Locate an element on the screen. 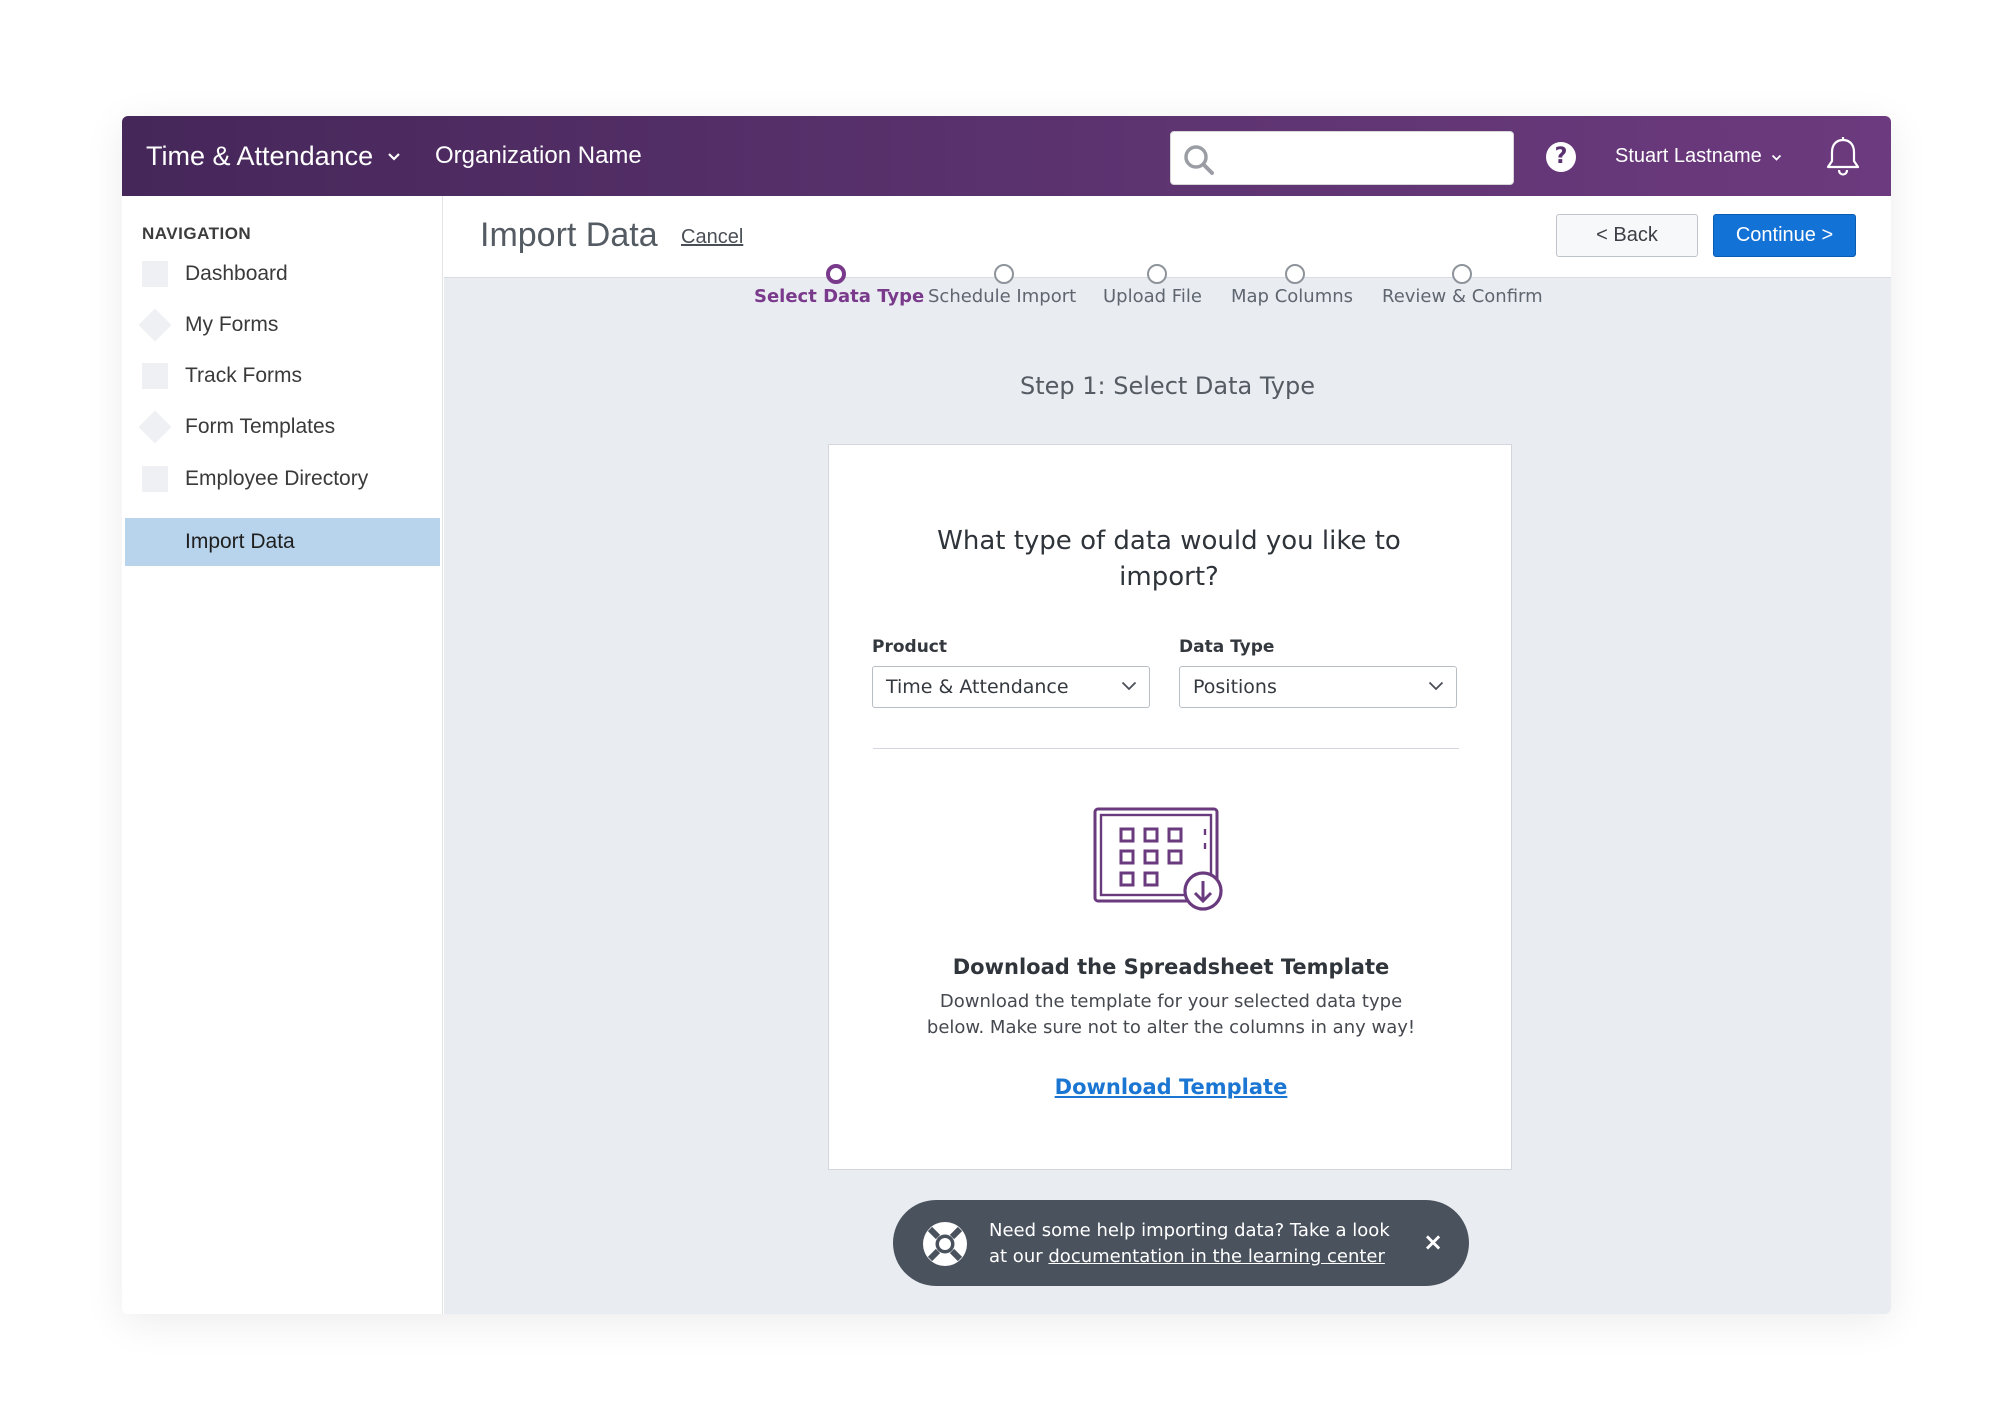 The image size is (2000, 1422). sidebar-item-dashboard: Dashboard is located at coordinates (282, 274).